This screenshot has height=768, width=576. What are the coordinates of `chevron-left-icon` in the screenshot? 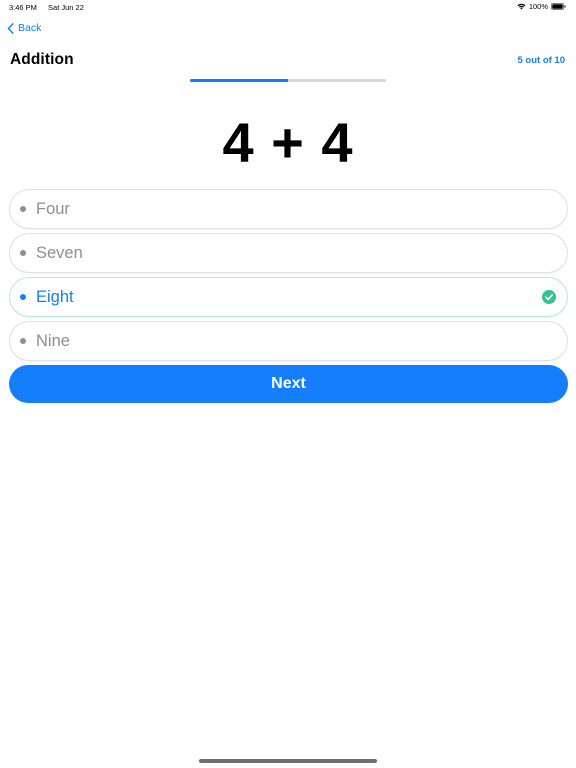 It's located at (10, 28).